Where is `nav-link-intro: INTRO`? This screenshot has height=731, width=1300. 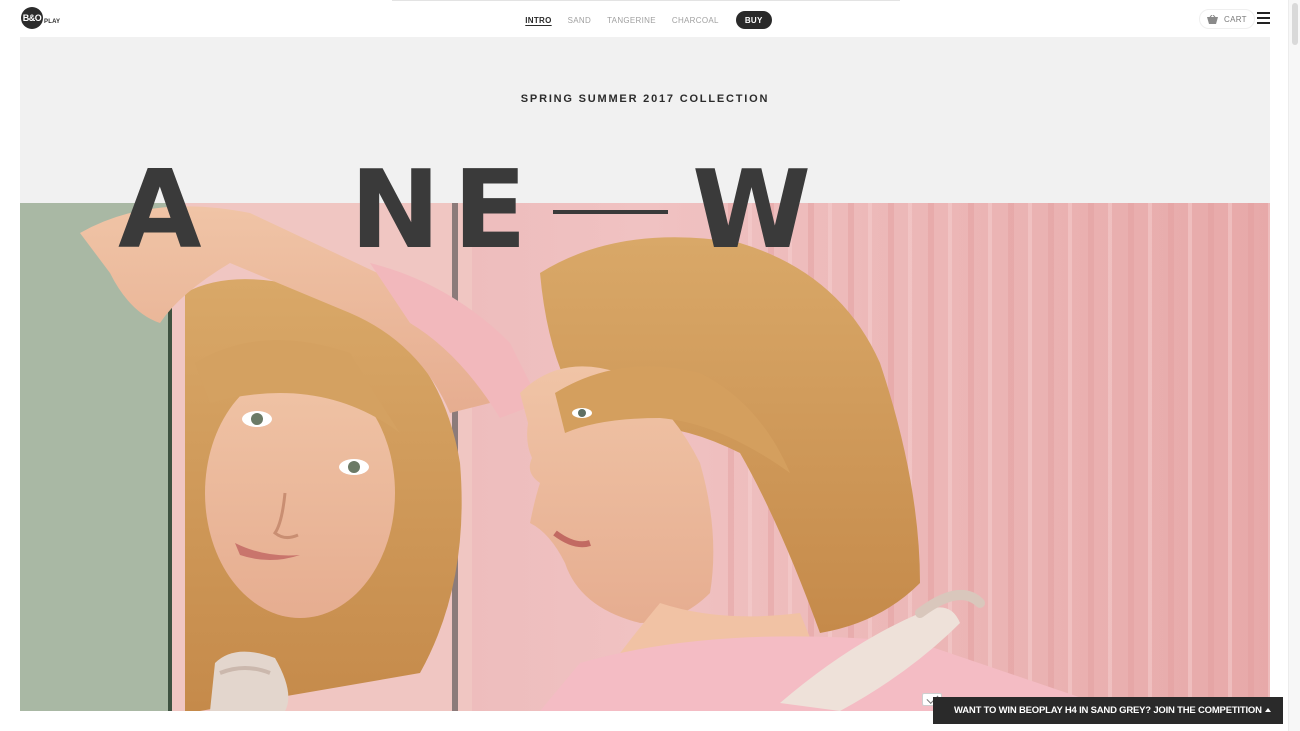
nav-link-intro: INTRO is located at coordinates (538, 20).